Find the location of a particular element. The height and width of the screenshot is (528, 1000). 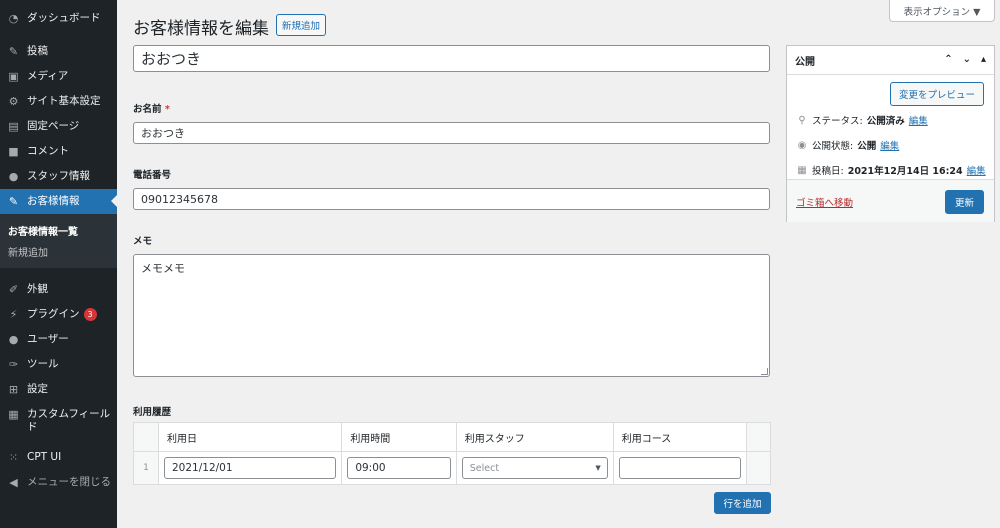

required-marker: * is located at coordinates (167, 109).